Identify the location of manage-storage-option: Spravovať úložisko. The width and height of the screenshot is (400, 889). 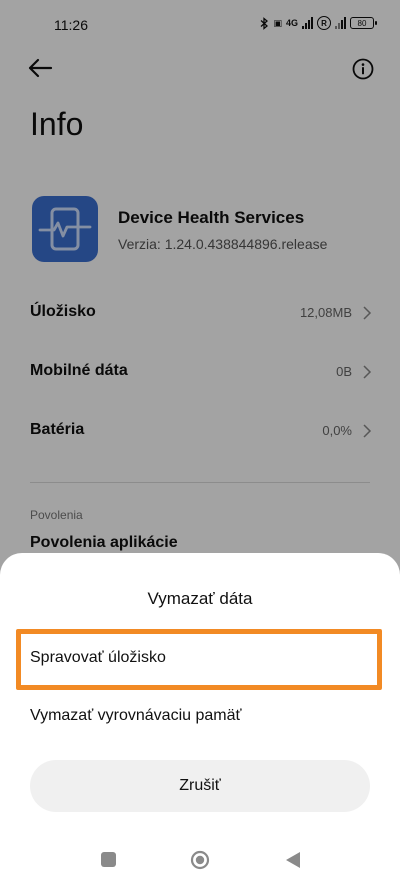
(98, 658).